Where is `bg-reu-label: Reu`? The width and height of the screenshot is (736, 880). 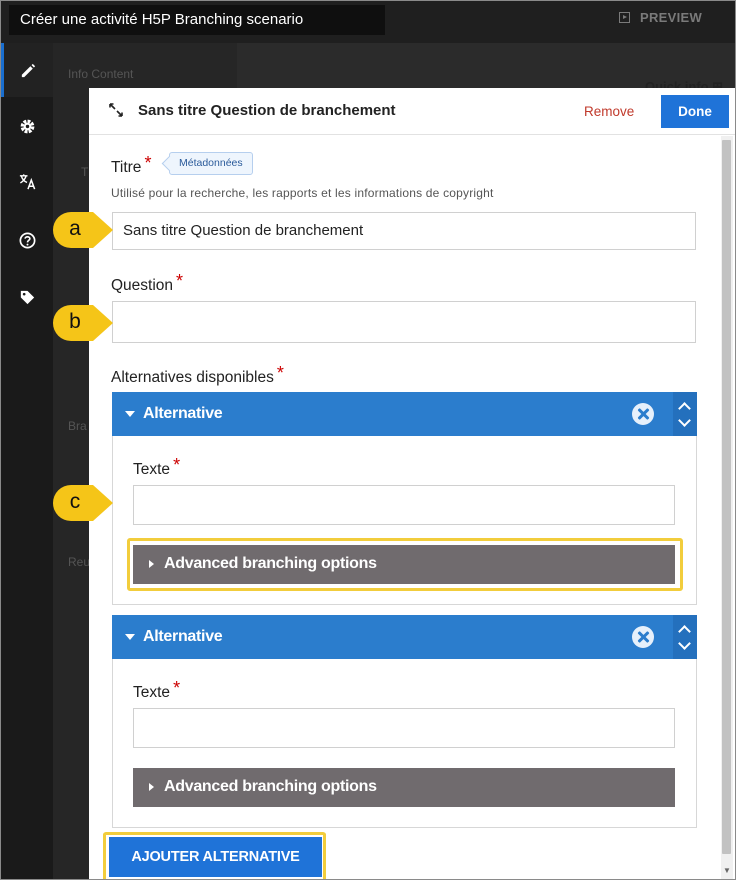
bg-reu-label: Reu is located at coordinates (79, 562).